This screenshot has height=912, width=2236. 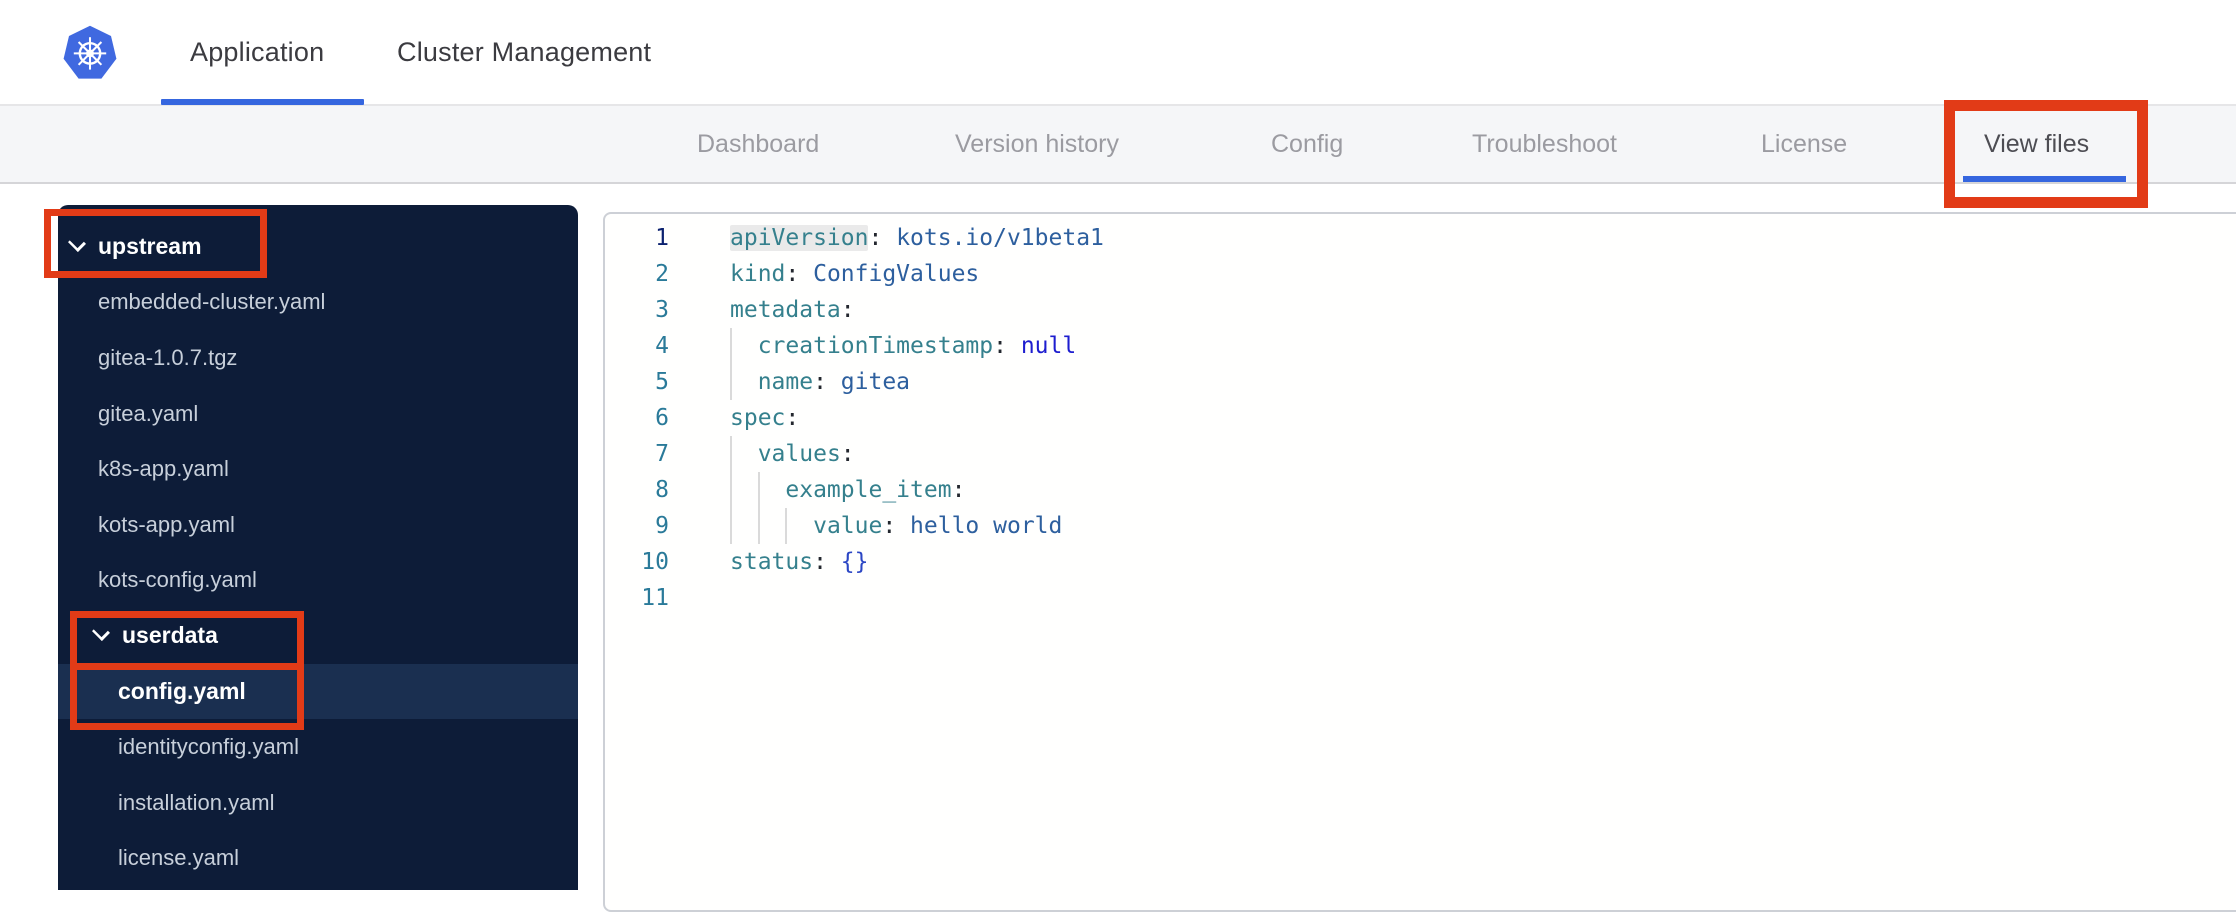 I want to click on line-number: 7, so click(x=662, y=454).